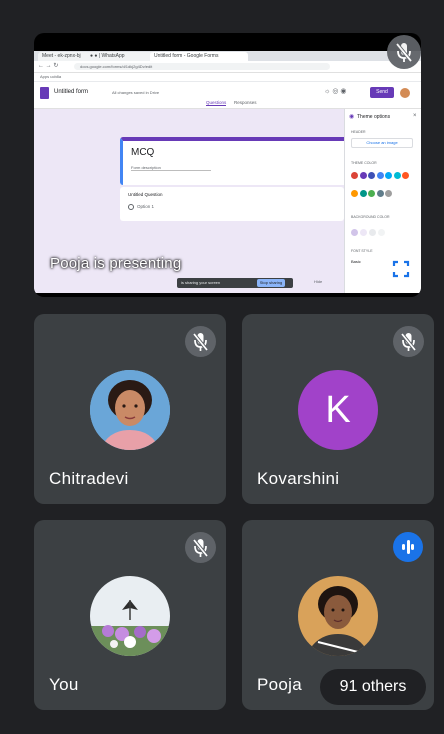 The image size is (444, 734). What do you see at coordinates (362, 251) in the screenshot?
I see `font-style-label: FONT STYLE` at bounding box center [362, 251].